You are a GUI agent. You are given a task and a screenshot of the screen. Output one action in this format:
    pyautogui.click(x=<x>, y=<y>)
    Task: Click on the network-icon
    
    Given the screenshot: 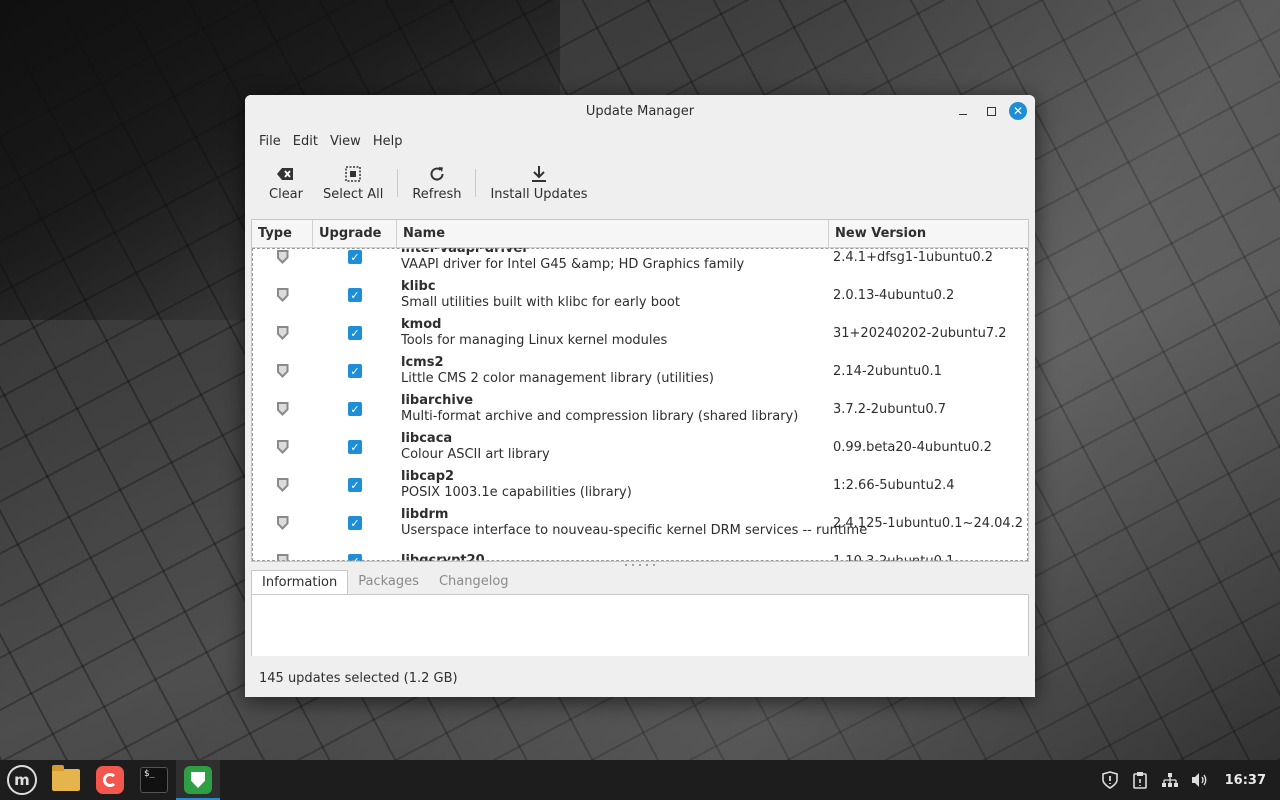 What is the action you would take?
    pyautogui.click(x=1170, y=780)
    